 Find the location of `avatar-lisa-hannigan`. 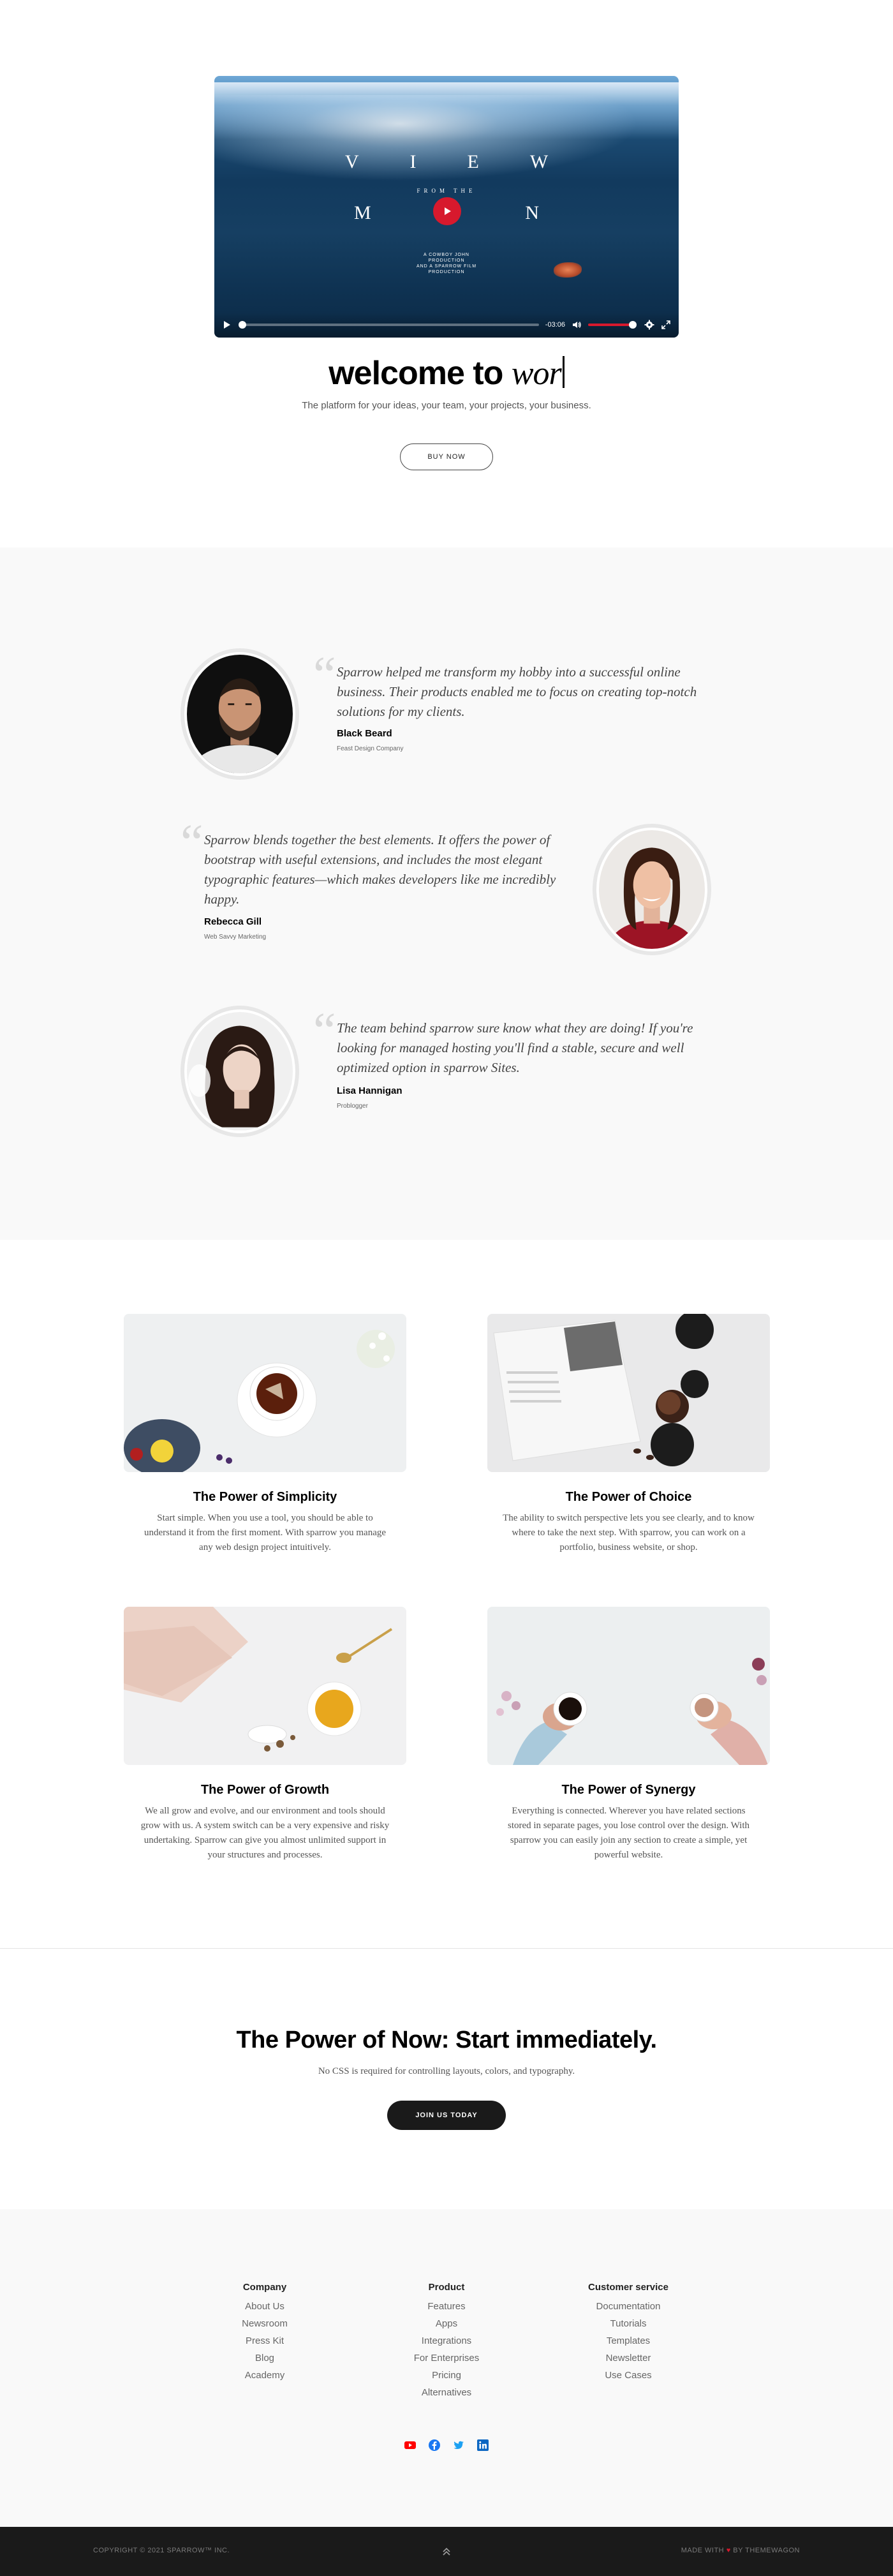

avatar-lisa-hannigan is located at coordinates (240, 1071).